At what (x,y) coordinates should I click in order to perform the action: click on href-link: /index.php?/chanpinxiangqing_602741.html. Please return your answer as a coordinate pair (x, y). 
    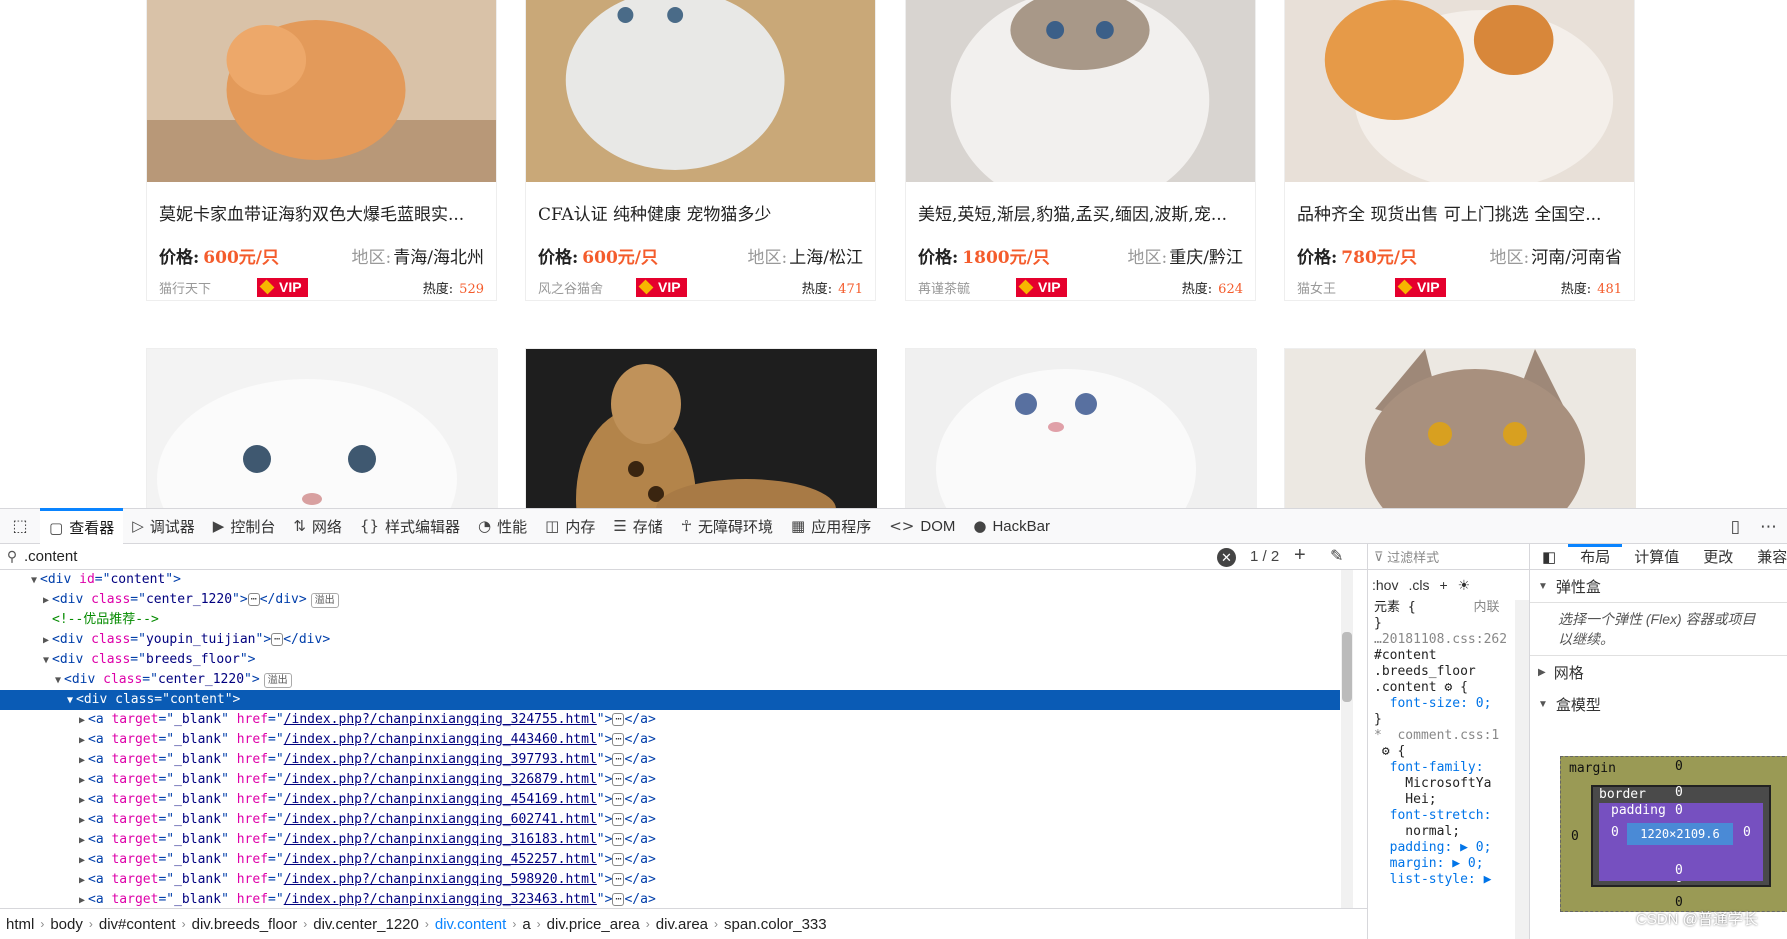
    Looking at the image, I should click on (440, 819).